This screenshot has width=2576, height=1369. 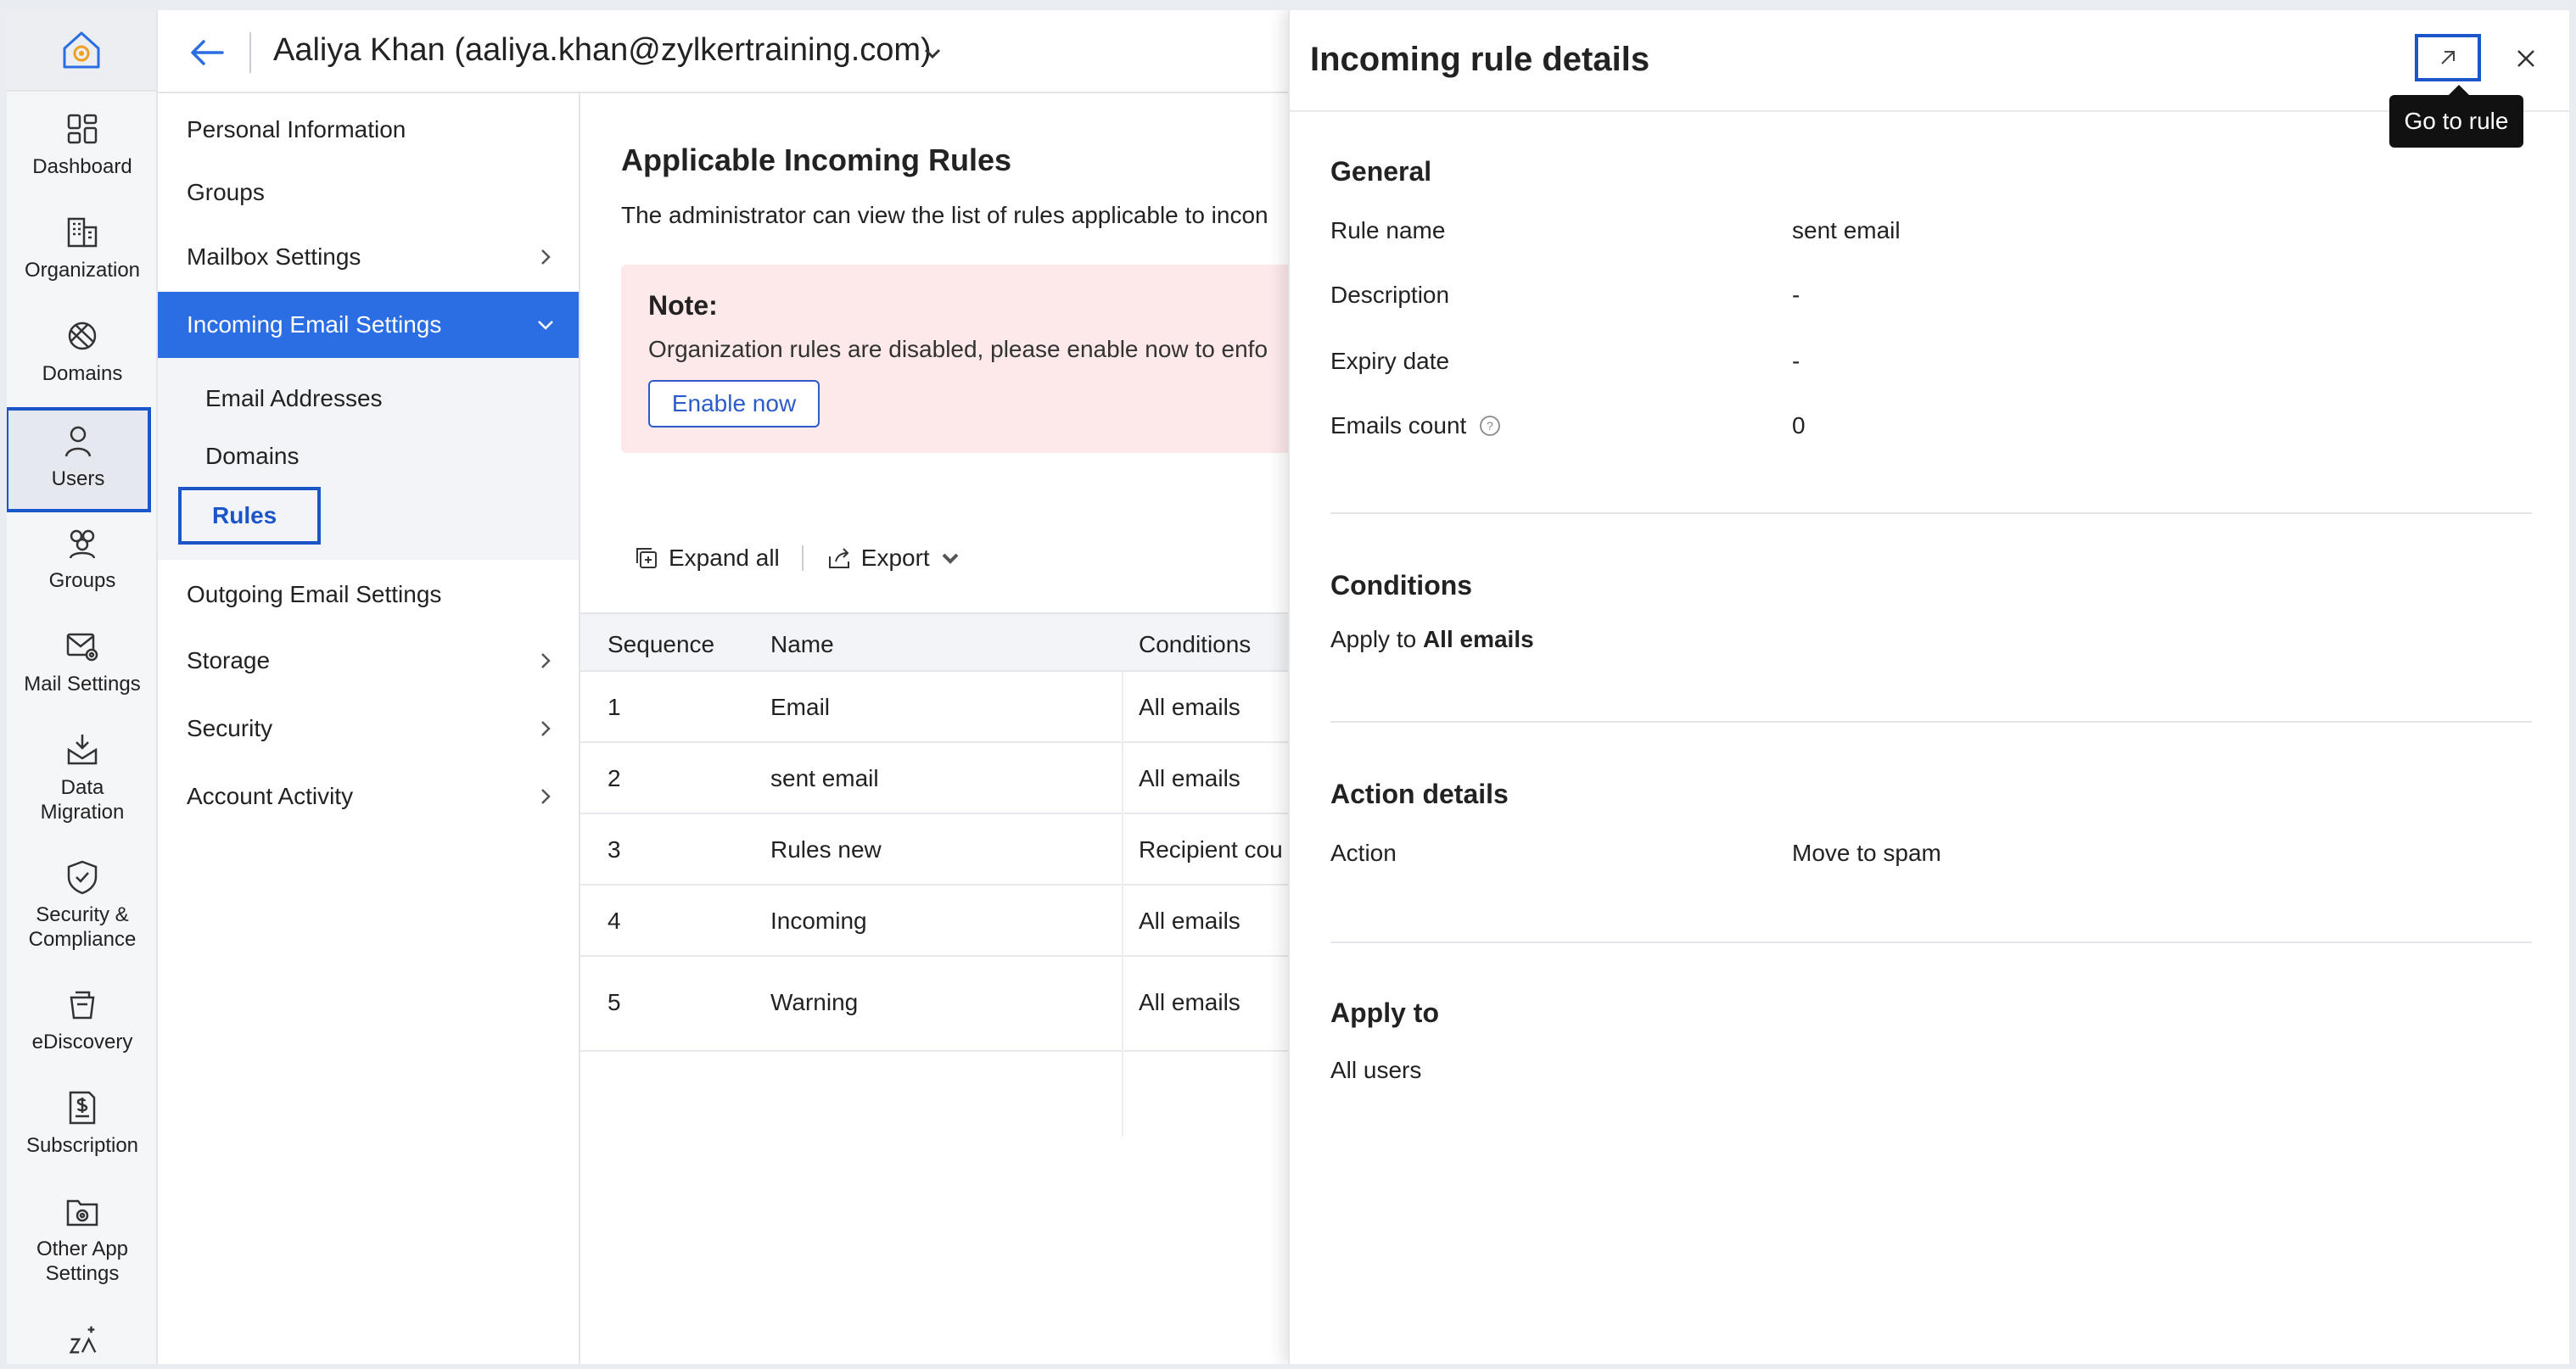 What do you see at coordinates (207, 52) in the screenshot?
I see `back-arrow-icon` at bounding box center [207, 52].